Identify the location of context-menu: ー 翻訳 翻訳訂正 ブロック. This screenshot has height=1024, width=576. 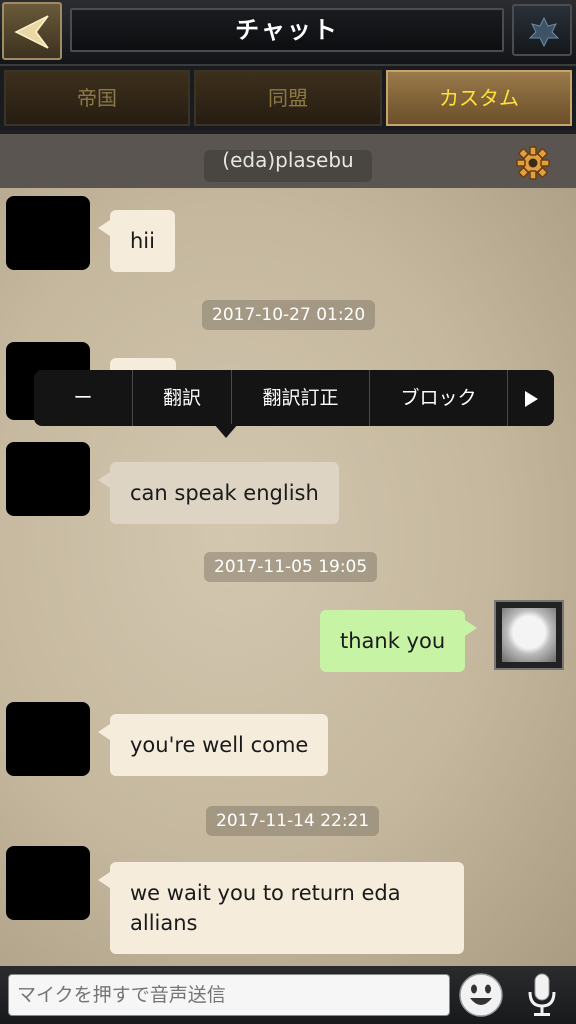
(294, 398).